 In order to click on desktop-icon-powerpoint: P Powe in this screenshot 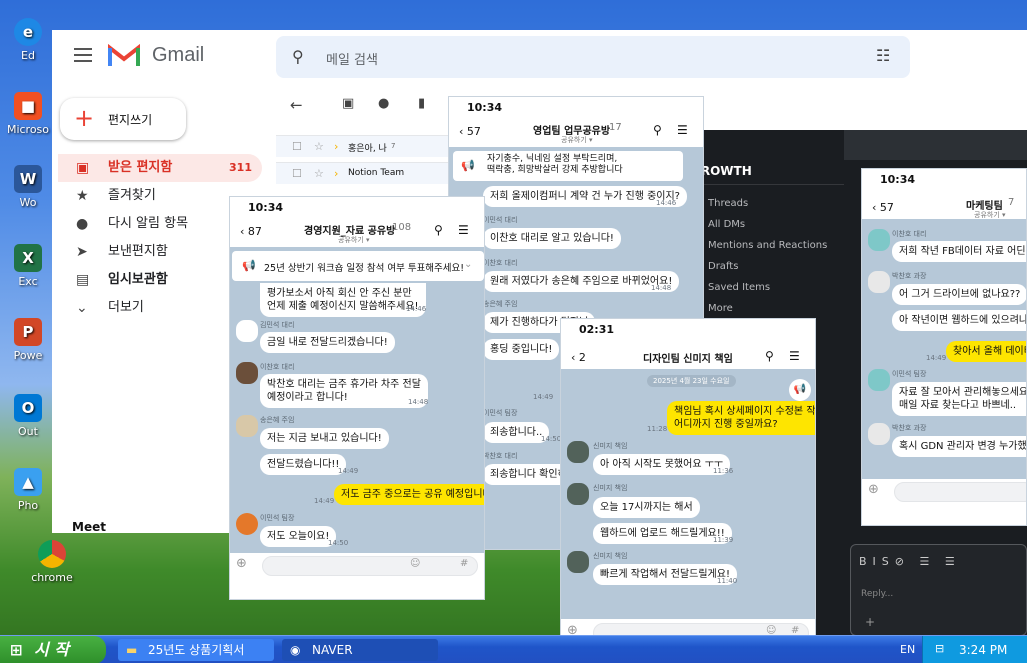, I will do `click(28, 340)`.